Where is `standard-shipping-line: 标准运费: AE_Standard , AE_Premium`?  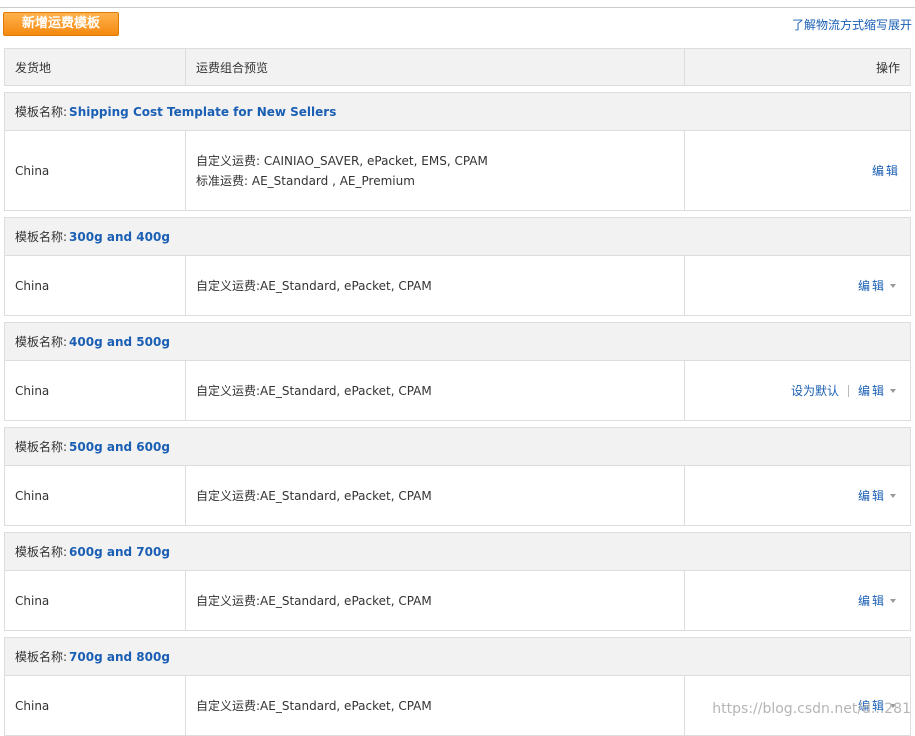
standard-shipping-line: 标准运费: AE_Standard , AE_Premium is located at coordinates (305, 181).